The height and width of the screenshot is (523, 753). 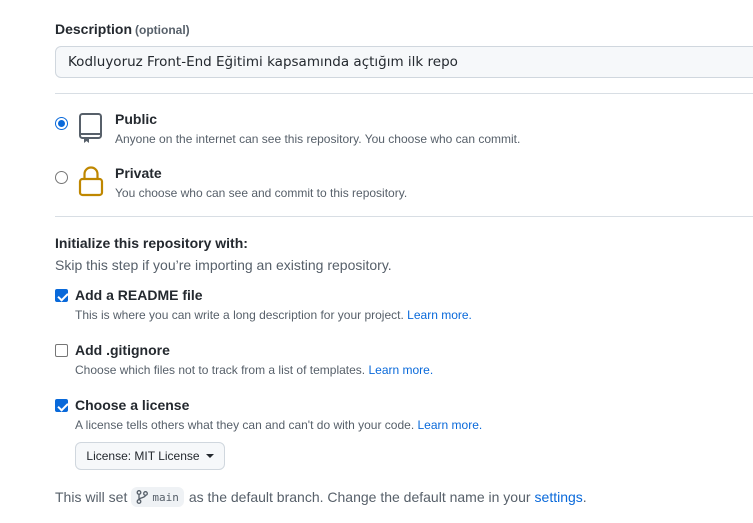 What do you see at coordinates (61, 177) in the screenshot?
I see `private-radio` at bounding box center [61, 177].